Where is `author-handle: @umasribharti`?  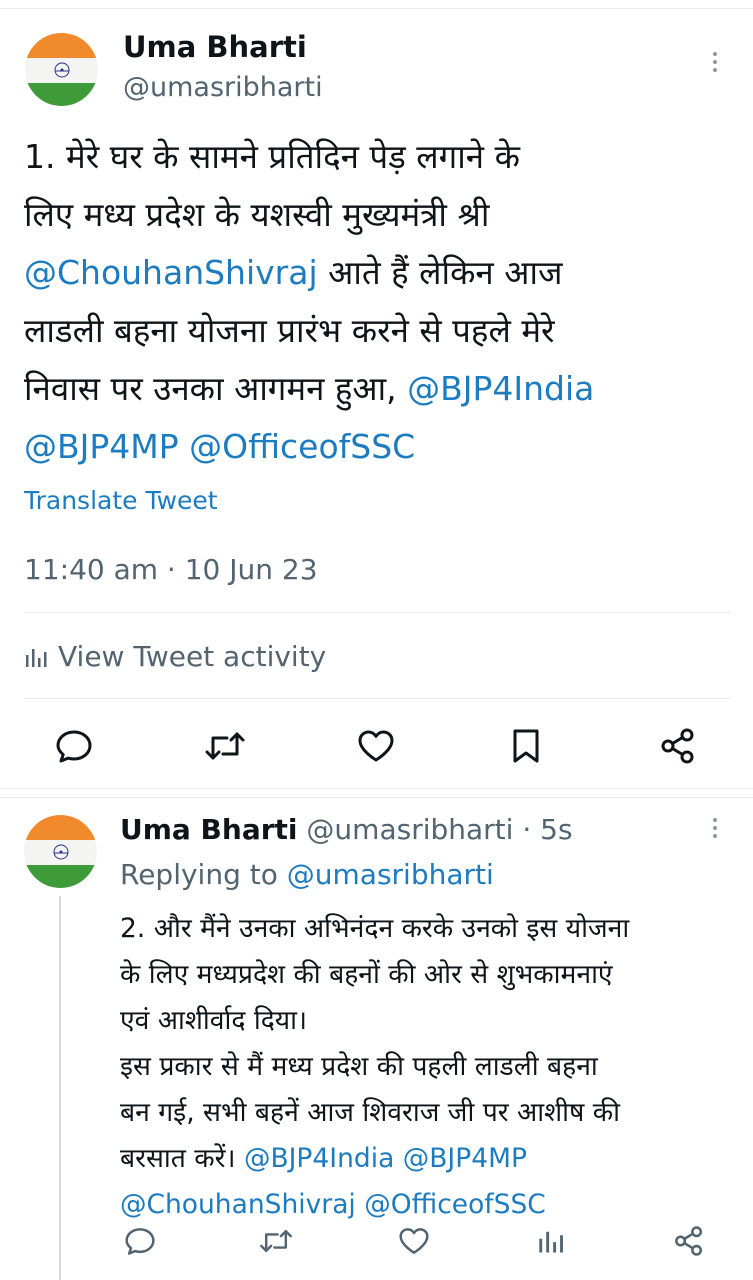 author-handle: @umasribharti is located at coordinates (223, 87).